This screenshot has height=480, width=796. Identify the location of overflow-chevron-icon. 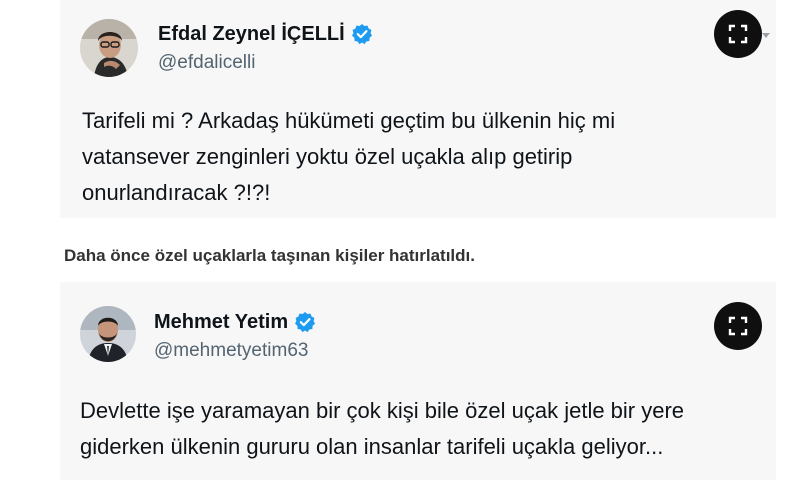
(766, 35).